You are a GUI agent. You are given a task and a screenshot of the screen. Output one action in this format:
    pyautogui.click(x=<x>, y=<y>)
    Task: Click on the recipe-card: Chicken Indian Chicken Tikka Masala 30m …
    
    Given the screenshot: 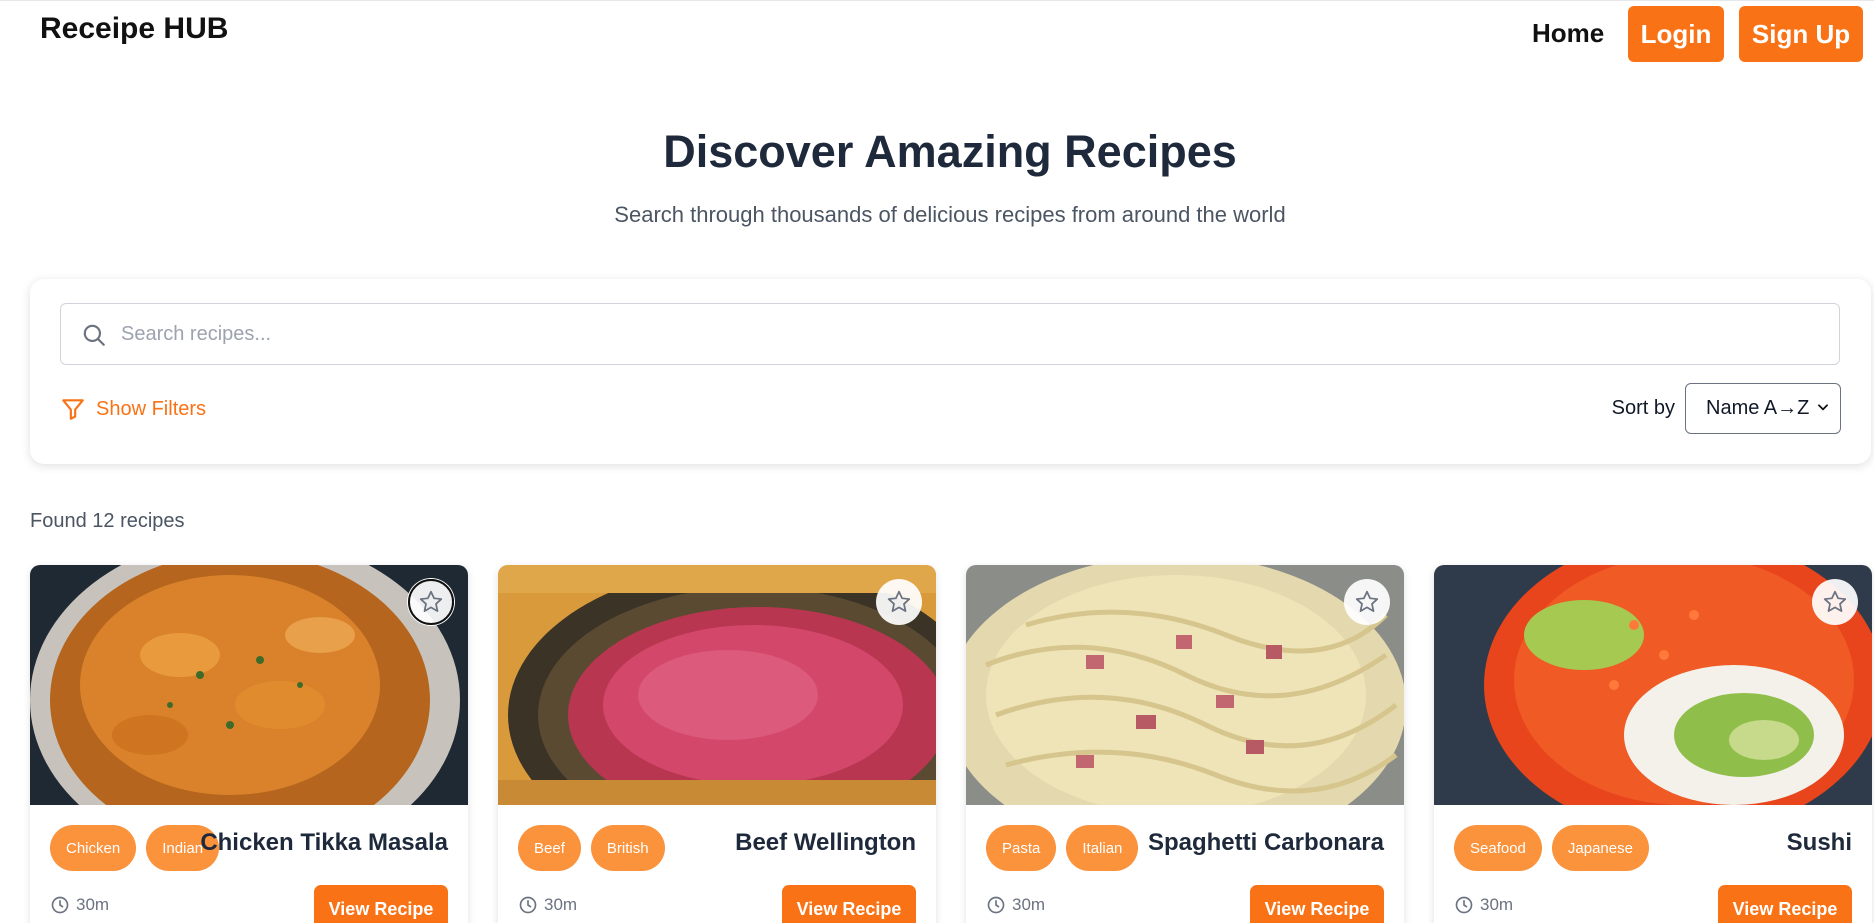 What is the action you would take?
    pyautogui.click(x=249, y=744)
    